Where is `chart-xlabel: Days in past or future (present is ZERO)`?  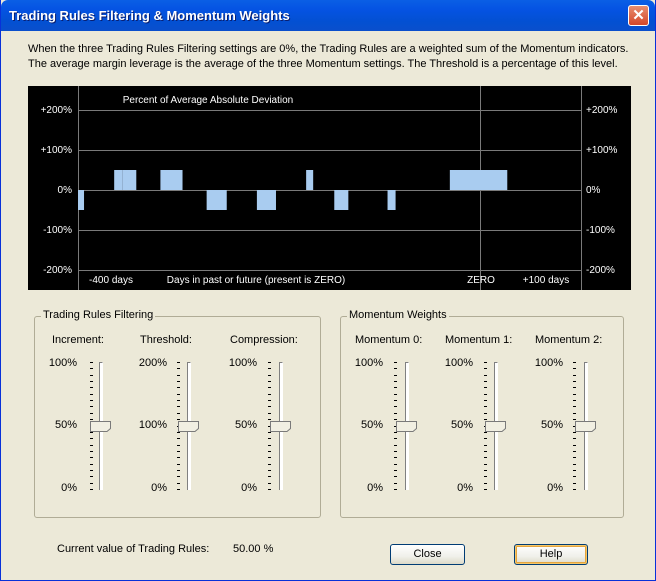 chart-xlabel: Days in past or future (present is ZERO) is located at coordinates (256, 280).